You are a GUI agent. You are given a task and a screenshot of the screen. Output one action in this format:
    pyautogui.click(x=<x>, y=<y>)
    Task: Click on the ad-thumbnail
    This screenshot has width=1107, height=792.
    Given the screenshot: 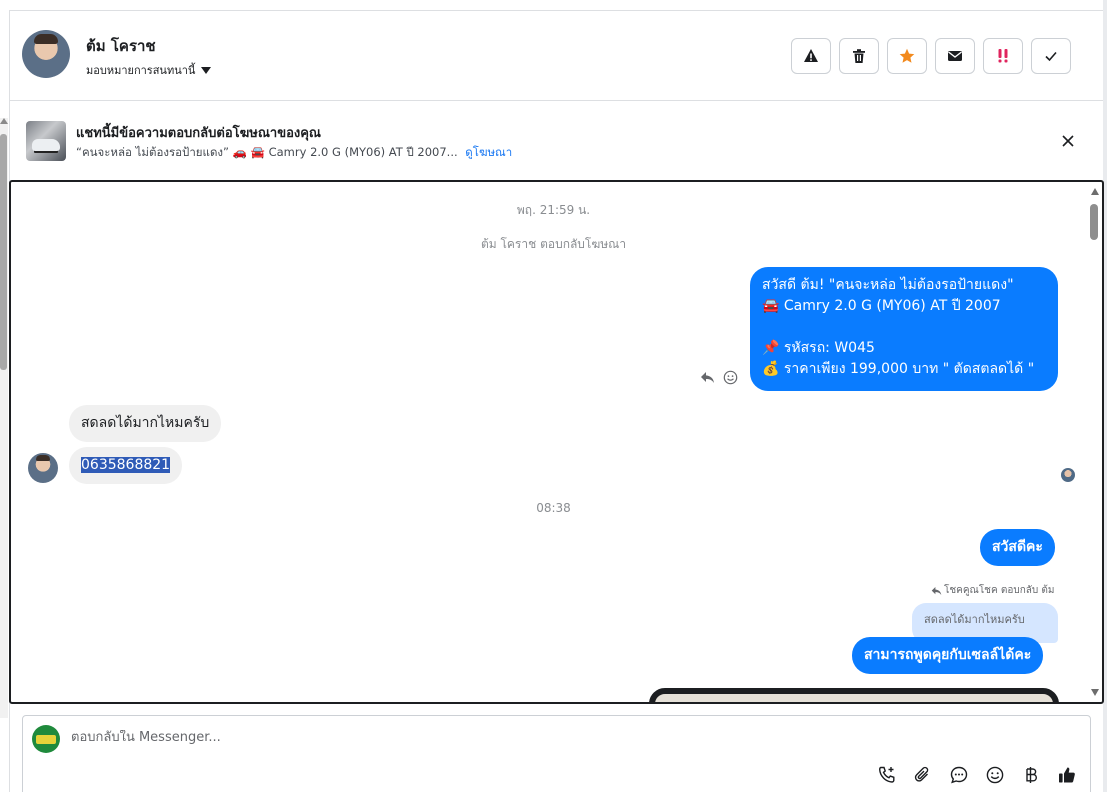 What is the action you would take?
    pyautogui.click(x=46, y=141)
    